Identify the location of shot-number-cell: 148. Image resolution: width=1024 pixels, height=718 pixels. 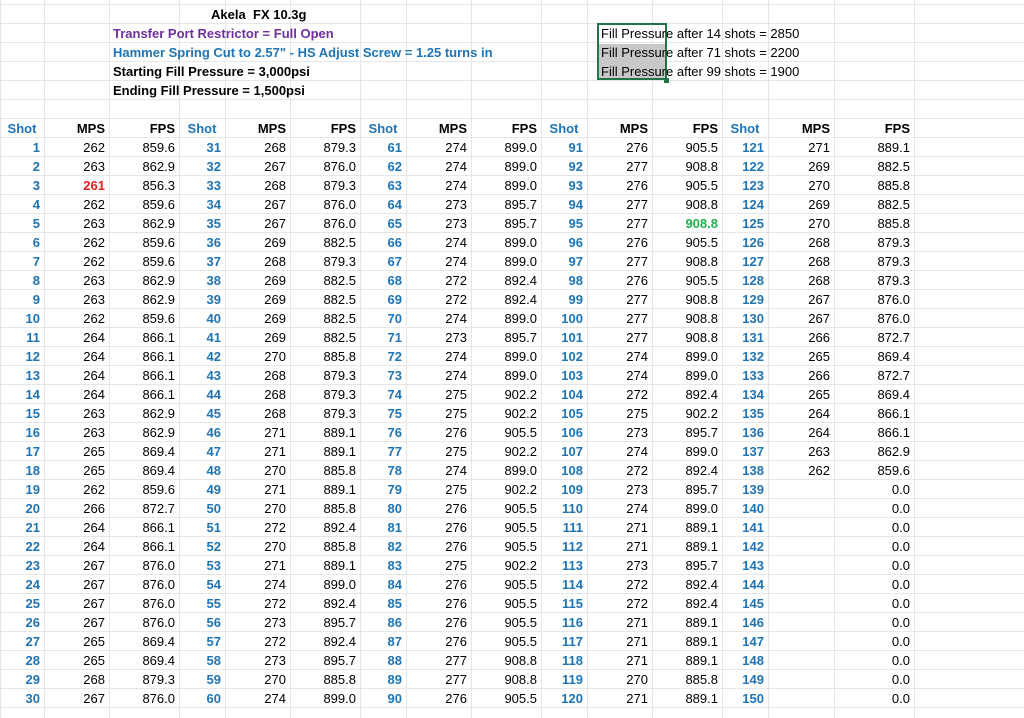
(745, 660).